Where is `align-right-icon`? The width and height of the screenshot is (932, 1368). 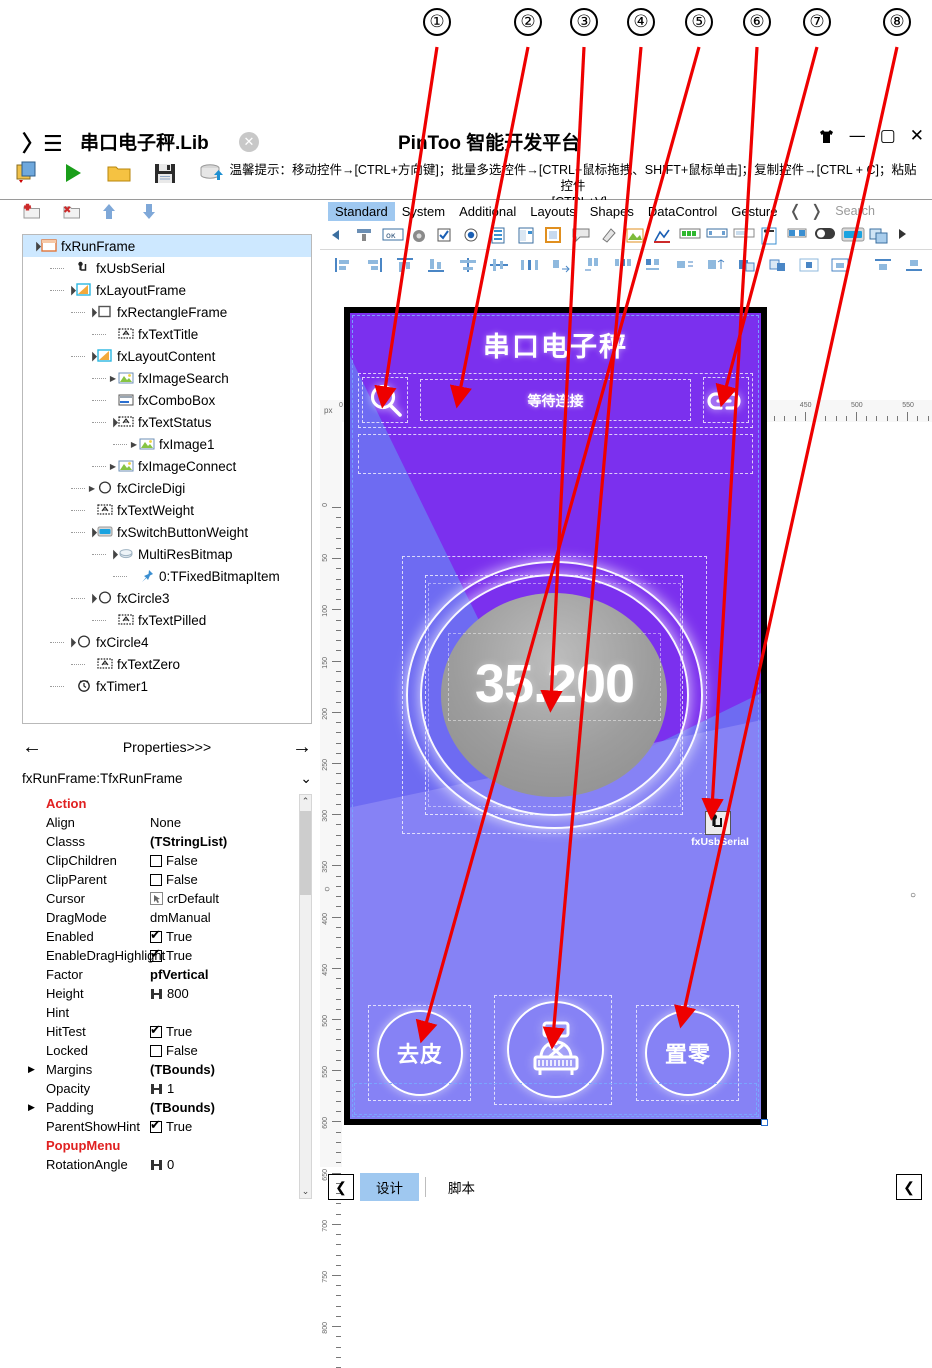
align-right-icon is located at coordinates (376, 265).